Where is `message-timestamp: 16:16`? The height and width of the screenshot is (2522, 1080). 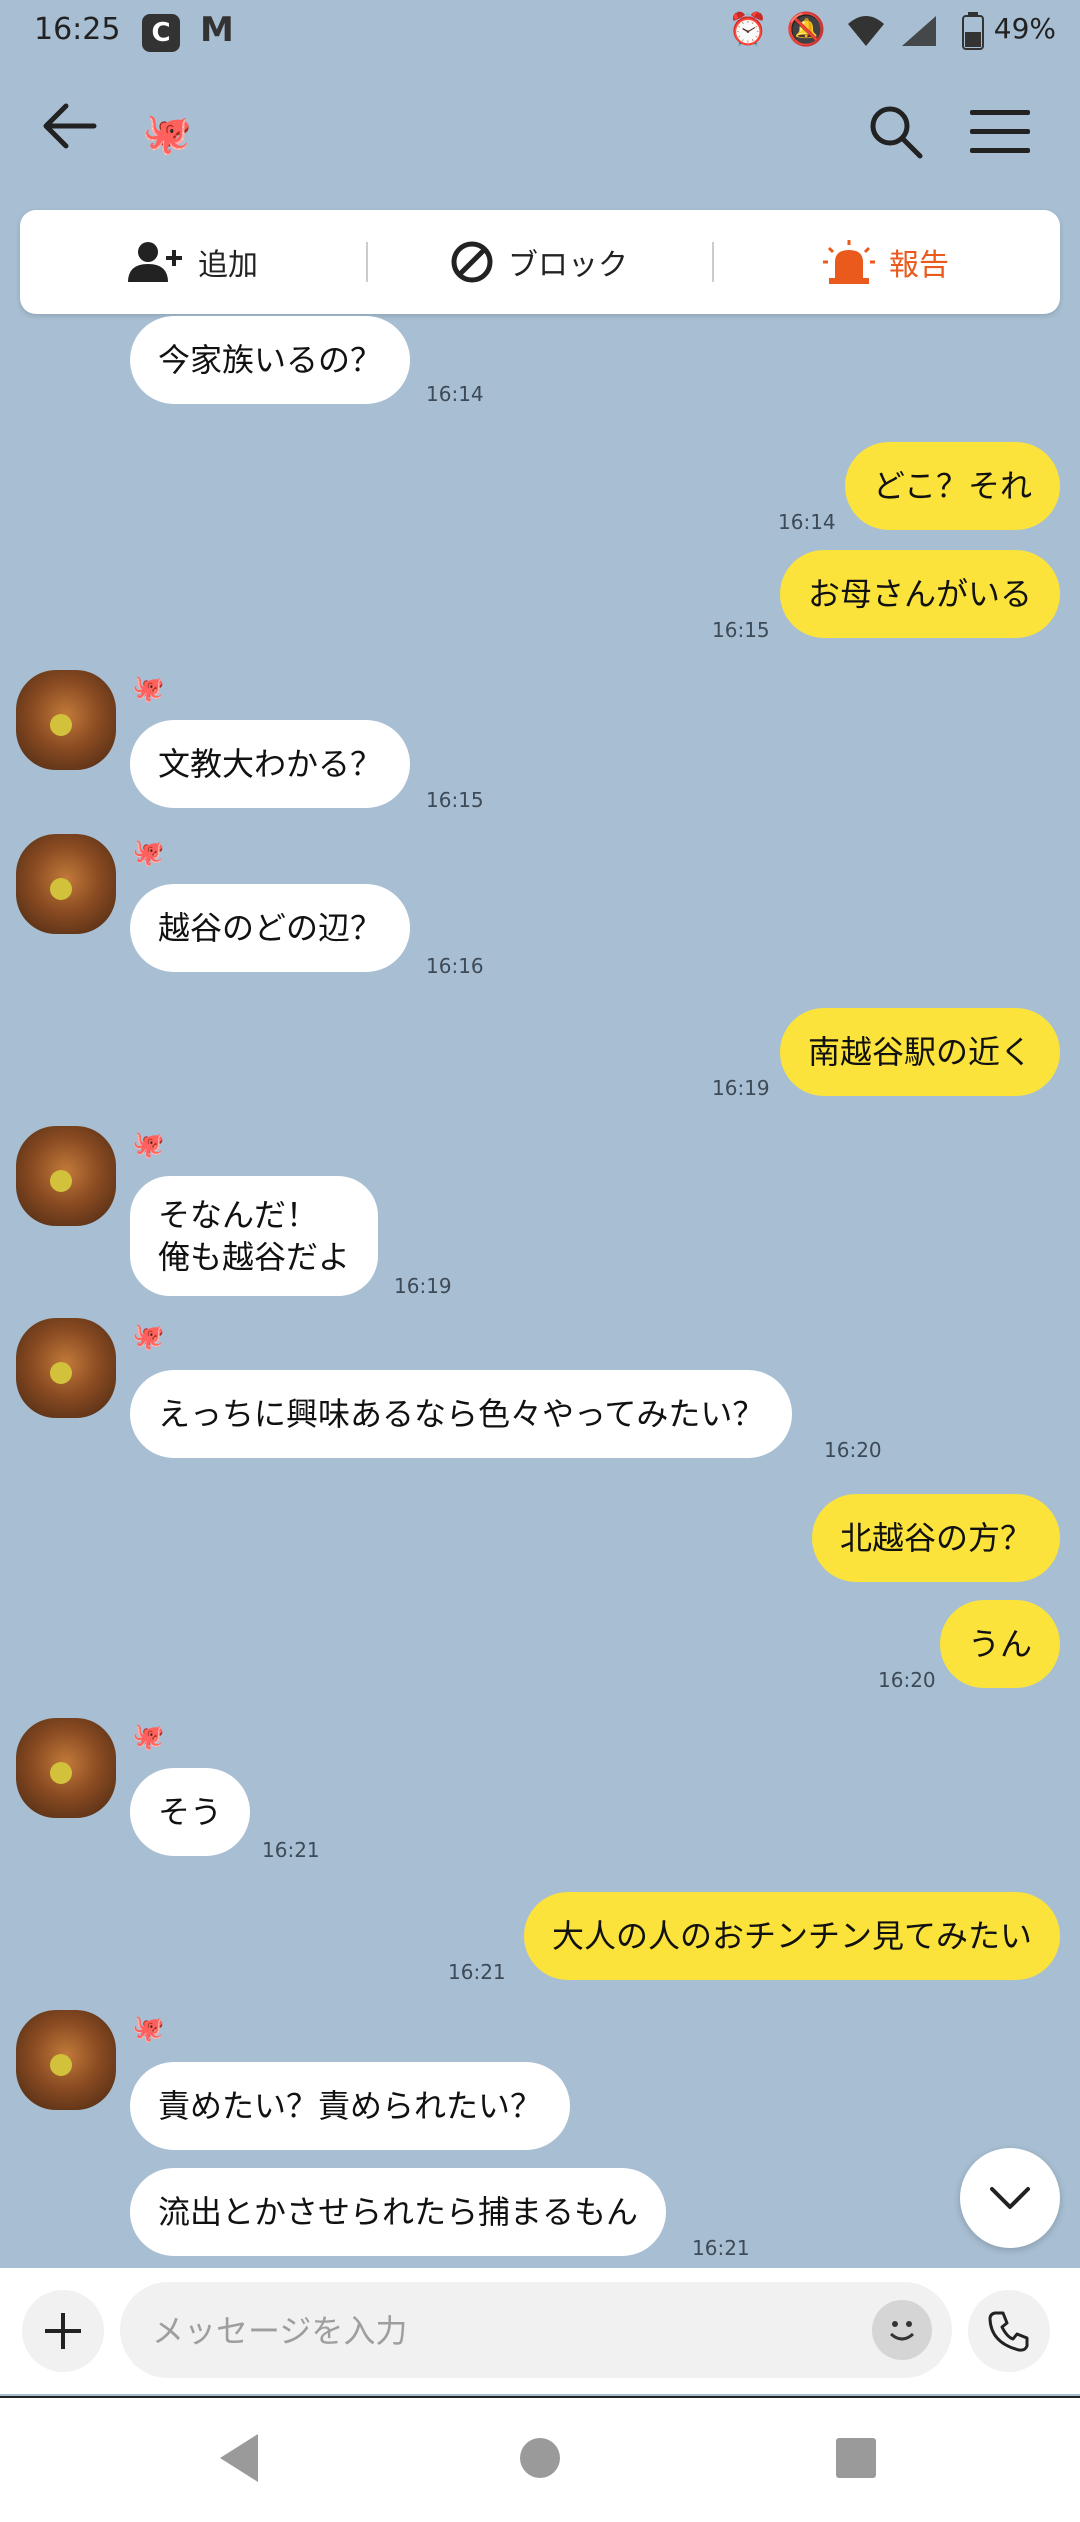 message-timestamp: 16:16 is located at coordinates (455, 966).